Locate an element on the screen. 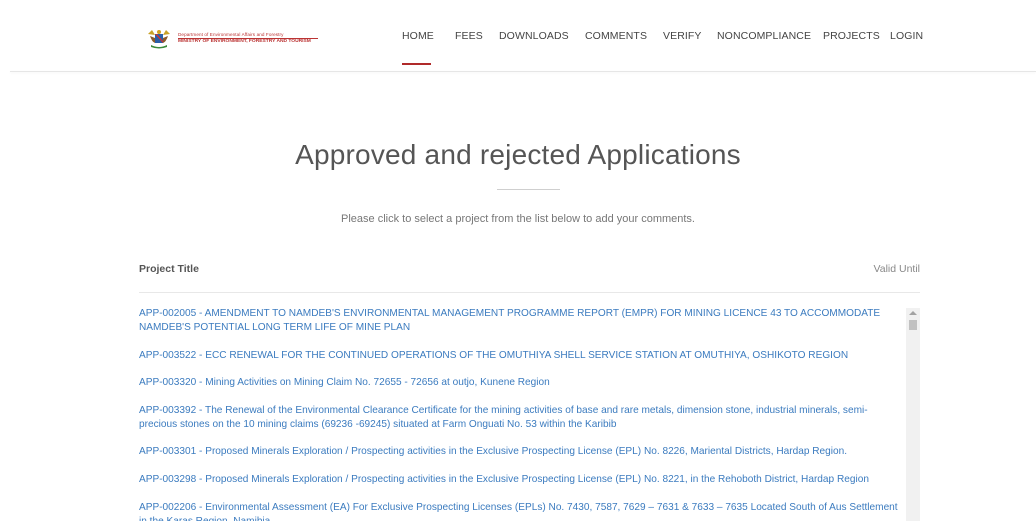  page-title: Approved and rejected Applications is located at coordinates (518, 154).